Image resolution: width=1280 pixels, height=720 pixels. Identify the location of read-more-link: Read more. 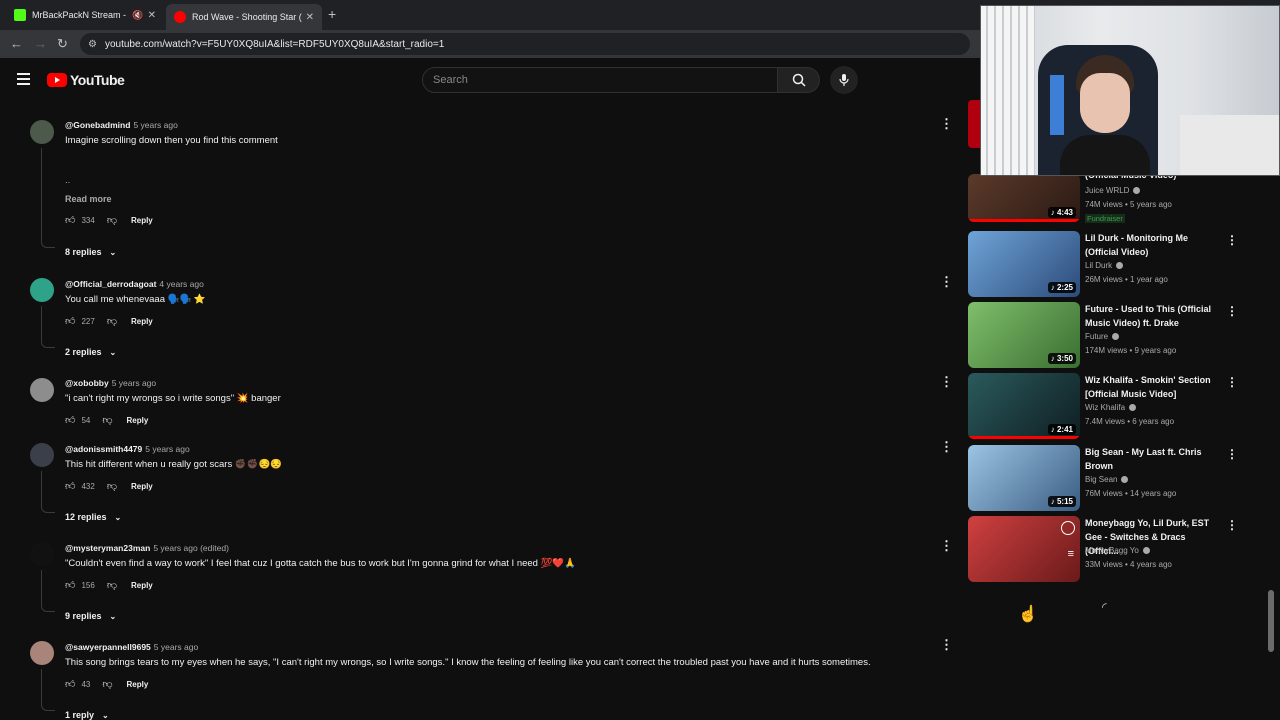
(88, 199).